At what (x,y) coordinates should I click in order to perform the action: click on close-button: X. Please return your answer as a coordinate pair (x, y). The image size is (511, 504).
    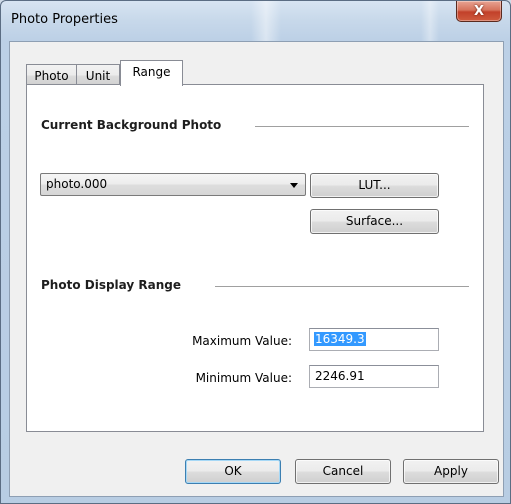
    Looking at the image, I should click on (479, 11).